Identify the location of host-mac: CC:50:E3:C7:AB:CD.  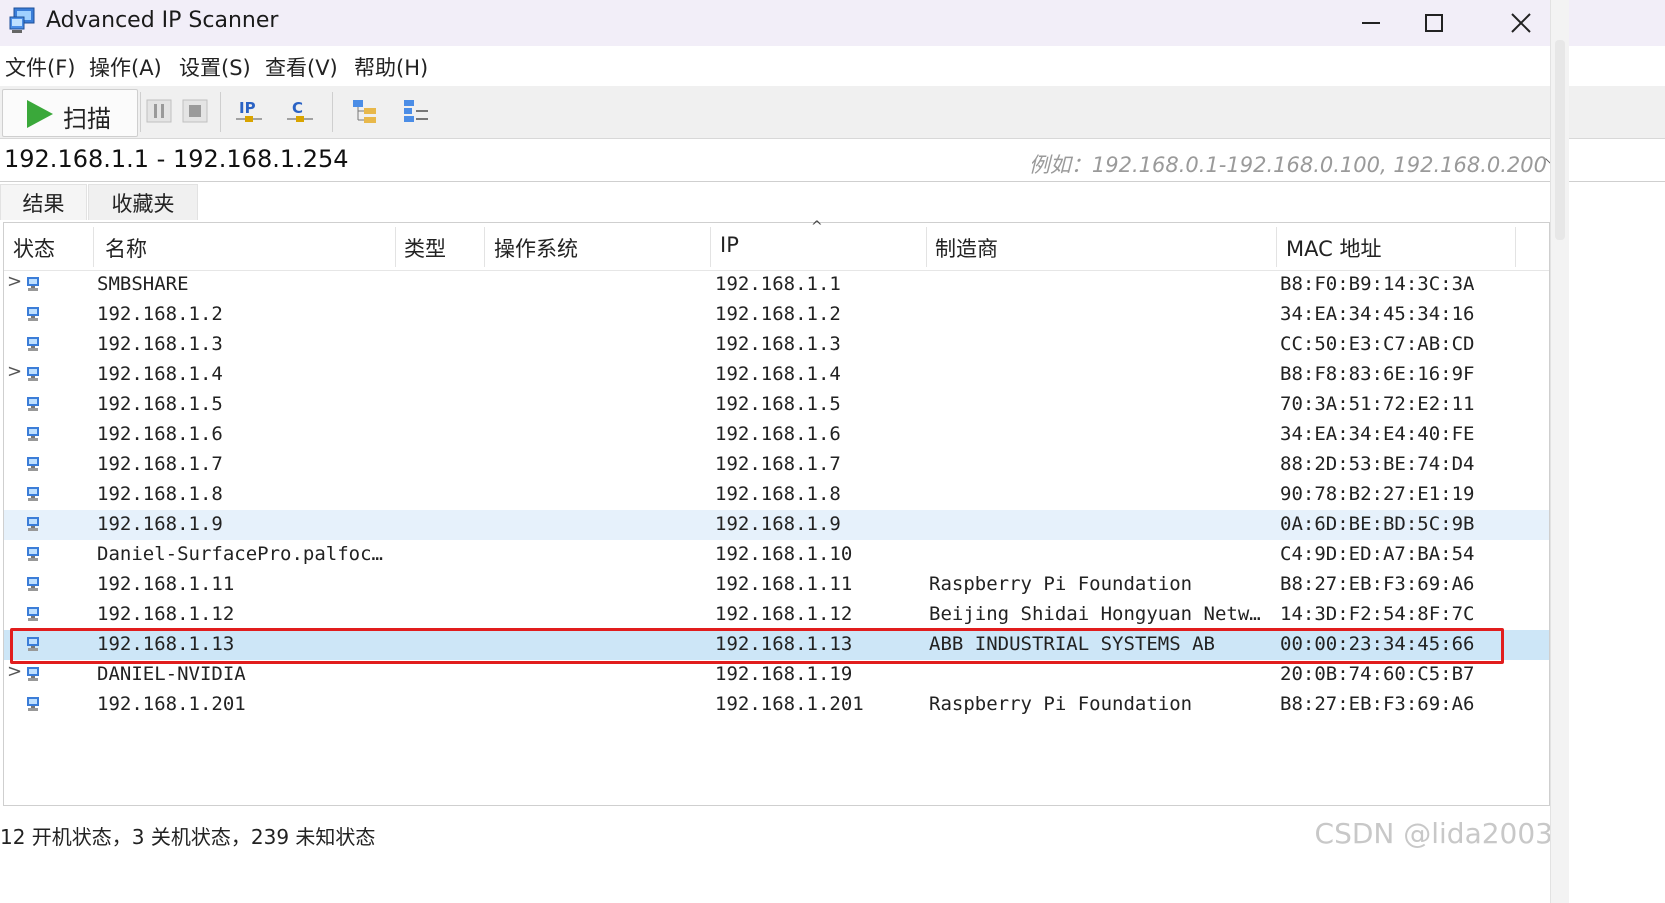
(1377, 344).